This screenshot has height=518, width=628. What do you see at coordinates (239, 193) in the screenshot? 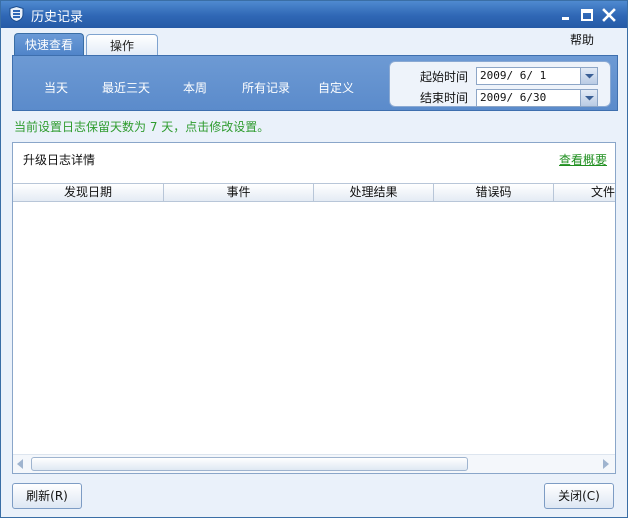
I see `column-header-event: 事件` at bounding box center [239, 193].